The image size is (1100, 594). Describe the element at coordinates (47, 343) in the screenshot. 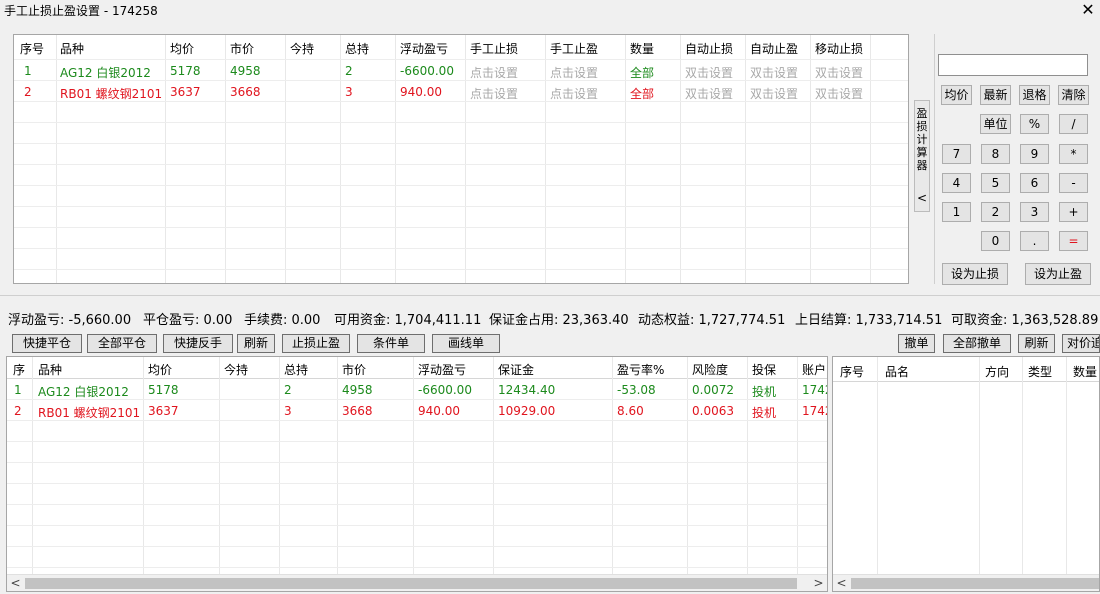

I see `quick-close-button: 快捷平仓` at that location.